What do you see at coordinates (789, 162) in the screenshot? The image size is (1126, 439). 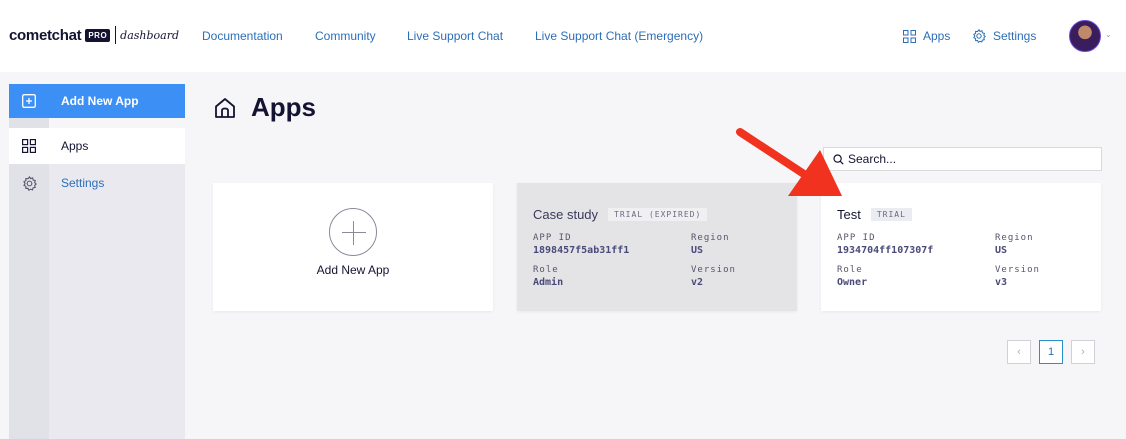 I see `red-arrow-annotation` at bounding box center [789, 162].